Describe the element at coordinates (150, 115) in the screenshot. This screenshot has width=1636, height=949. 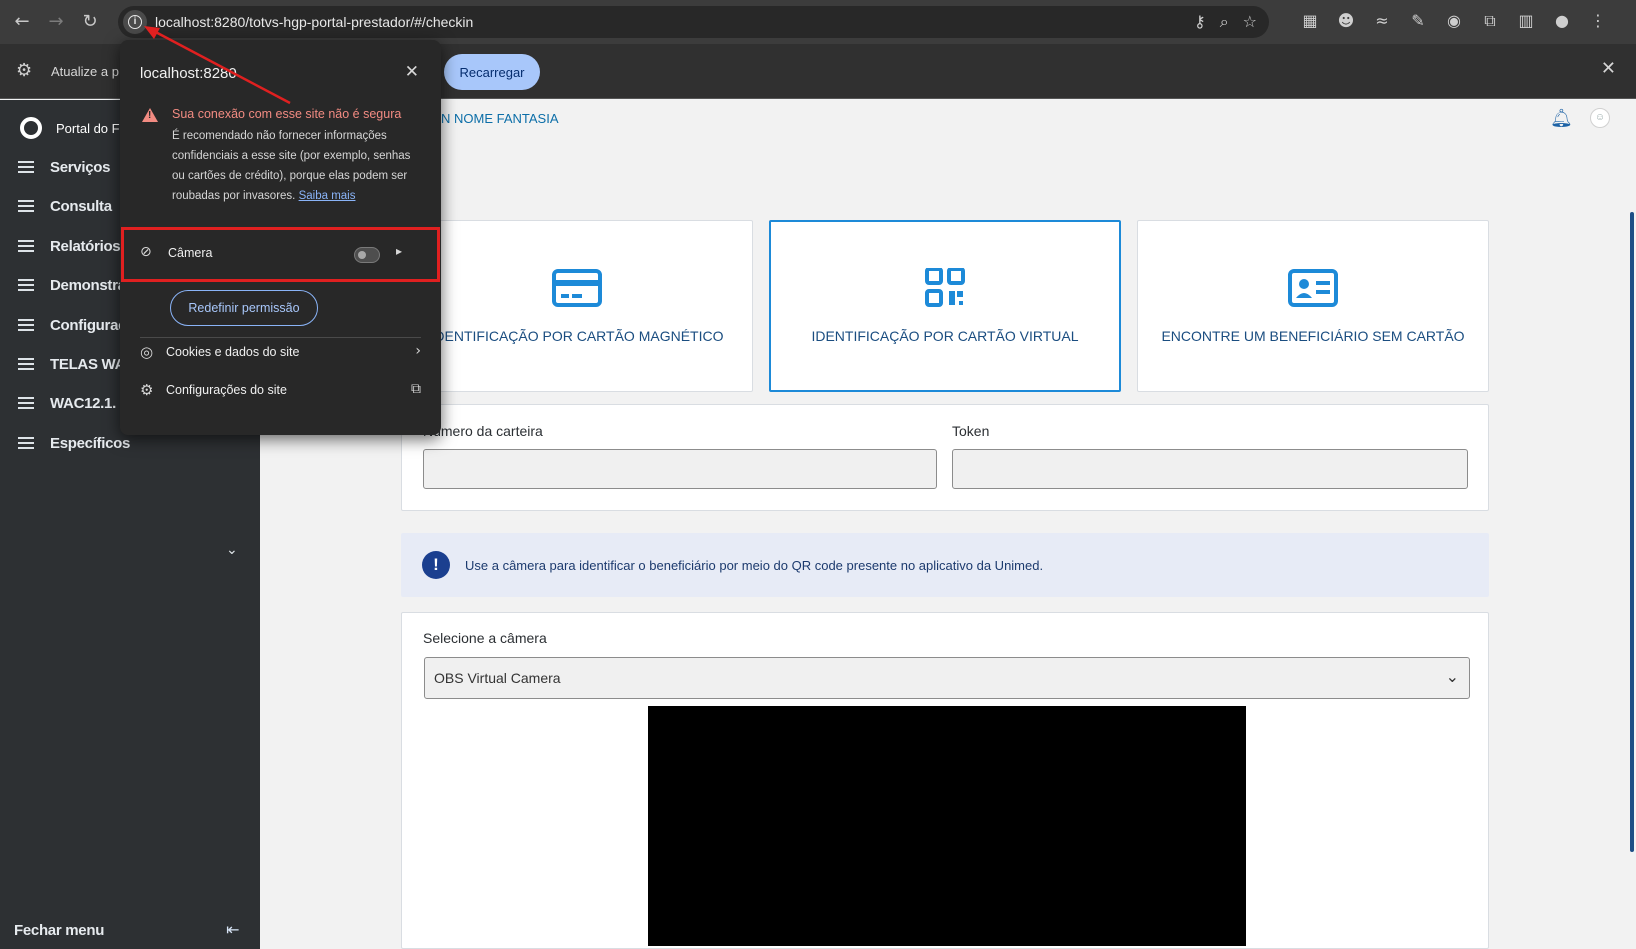
I see `warning-icon` at that location.